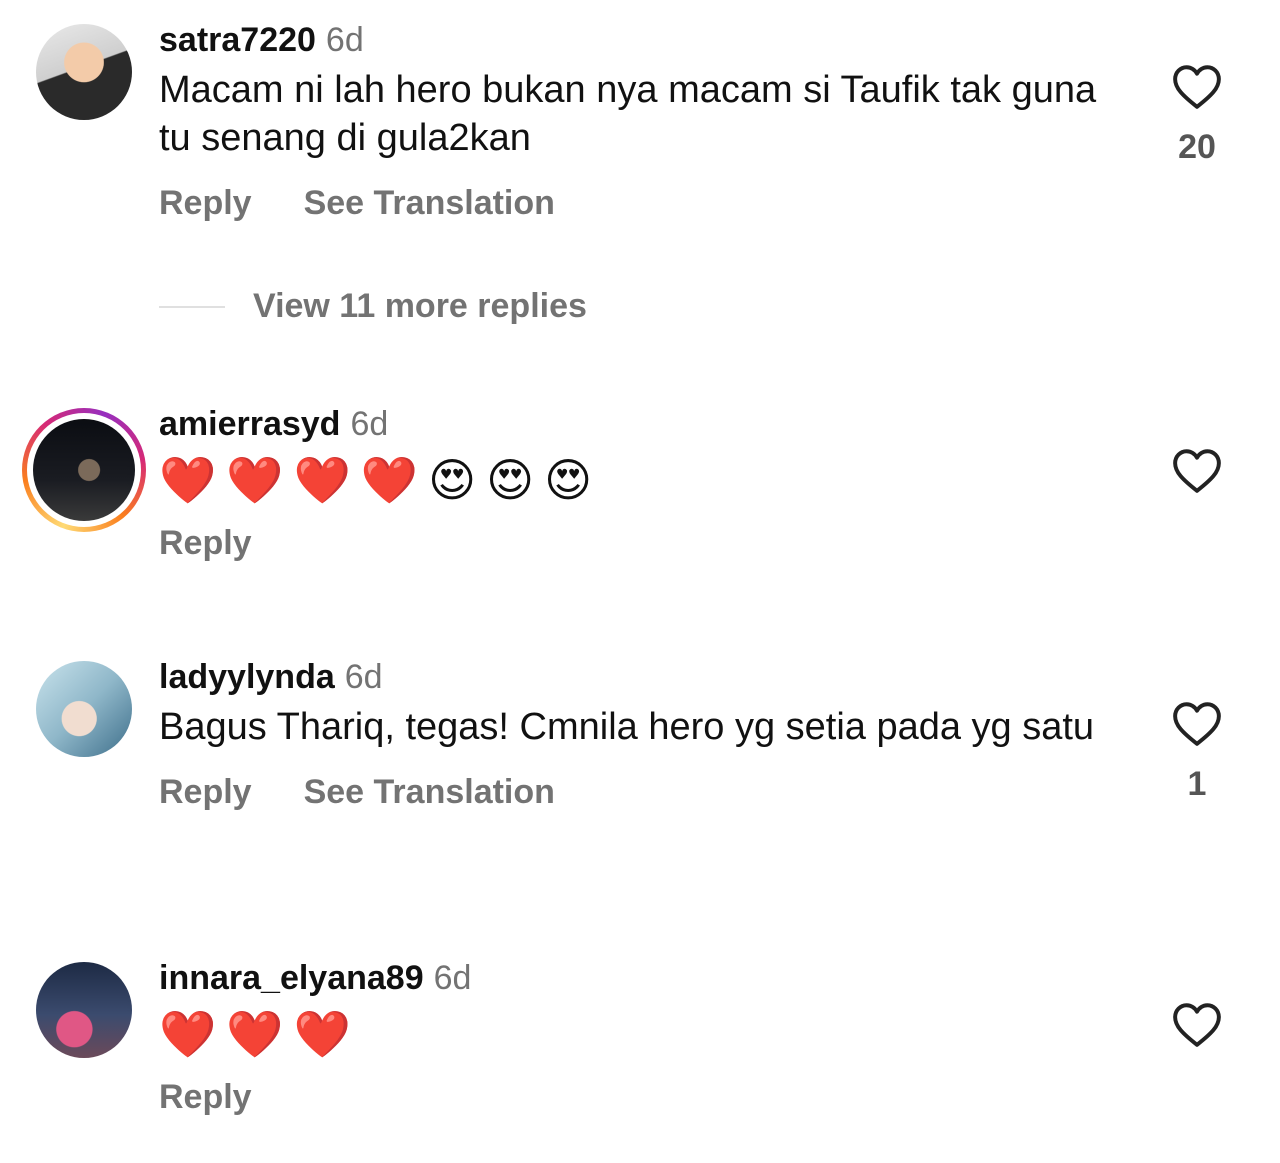  I want to click on username: innara_elyana89, so click(291, 978).